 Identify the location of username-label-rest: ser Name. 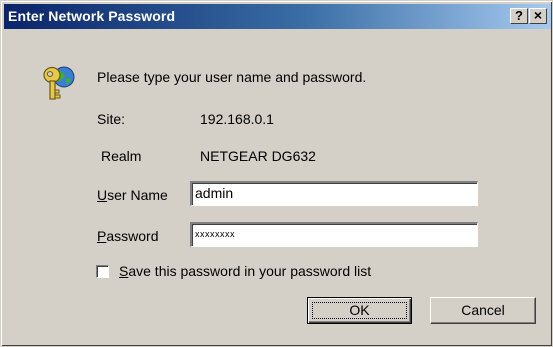
(137, 195).